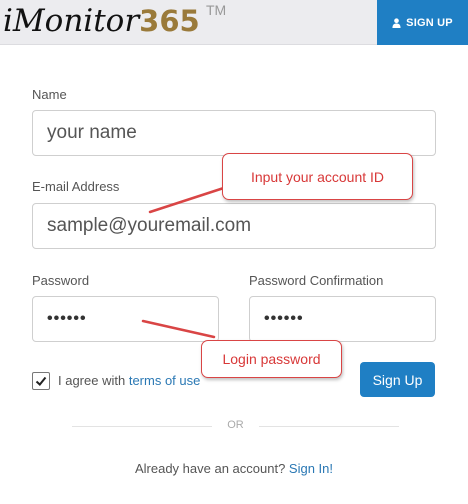 Image resolution: width=468 pixels, height=504 pixels. What do you see at coordinates (149, 225) in the screenshot?
I see `email-input-value: sample@youremail.com` at bounding box center [149, 225].